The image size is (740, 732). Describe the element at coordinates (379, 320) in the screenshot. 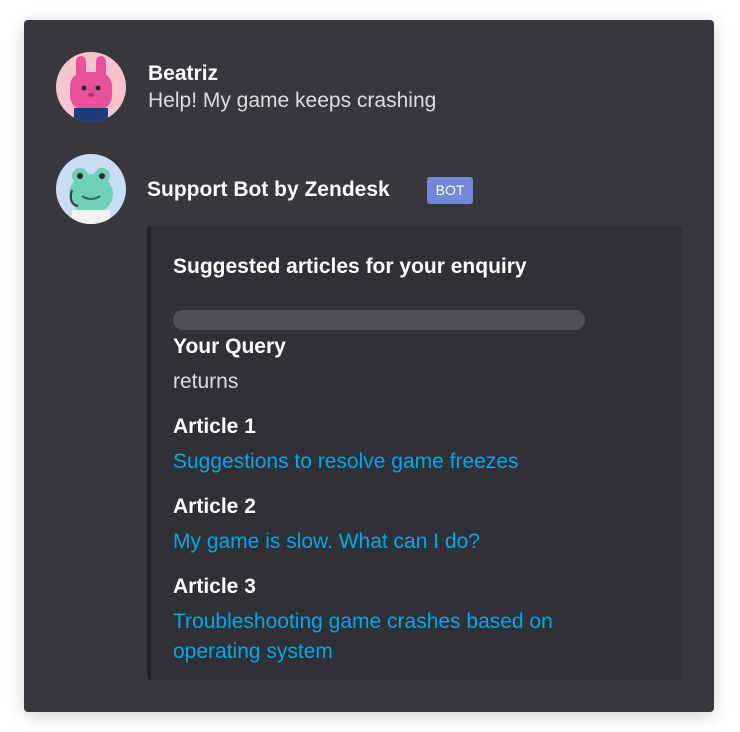

I see `embed-placeholder-bar` at that location.